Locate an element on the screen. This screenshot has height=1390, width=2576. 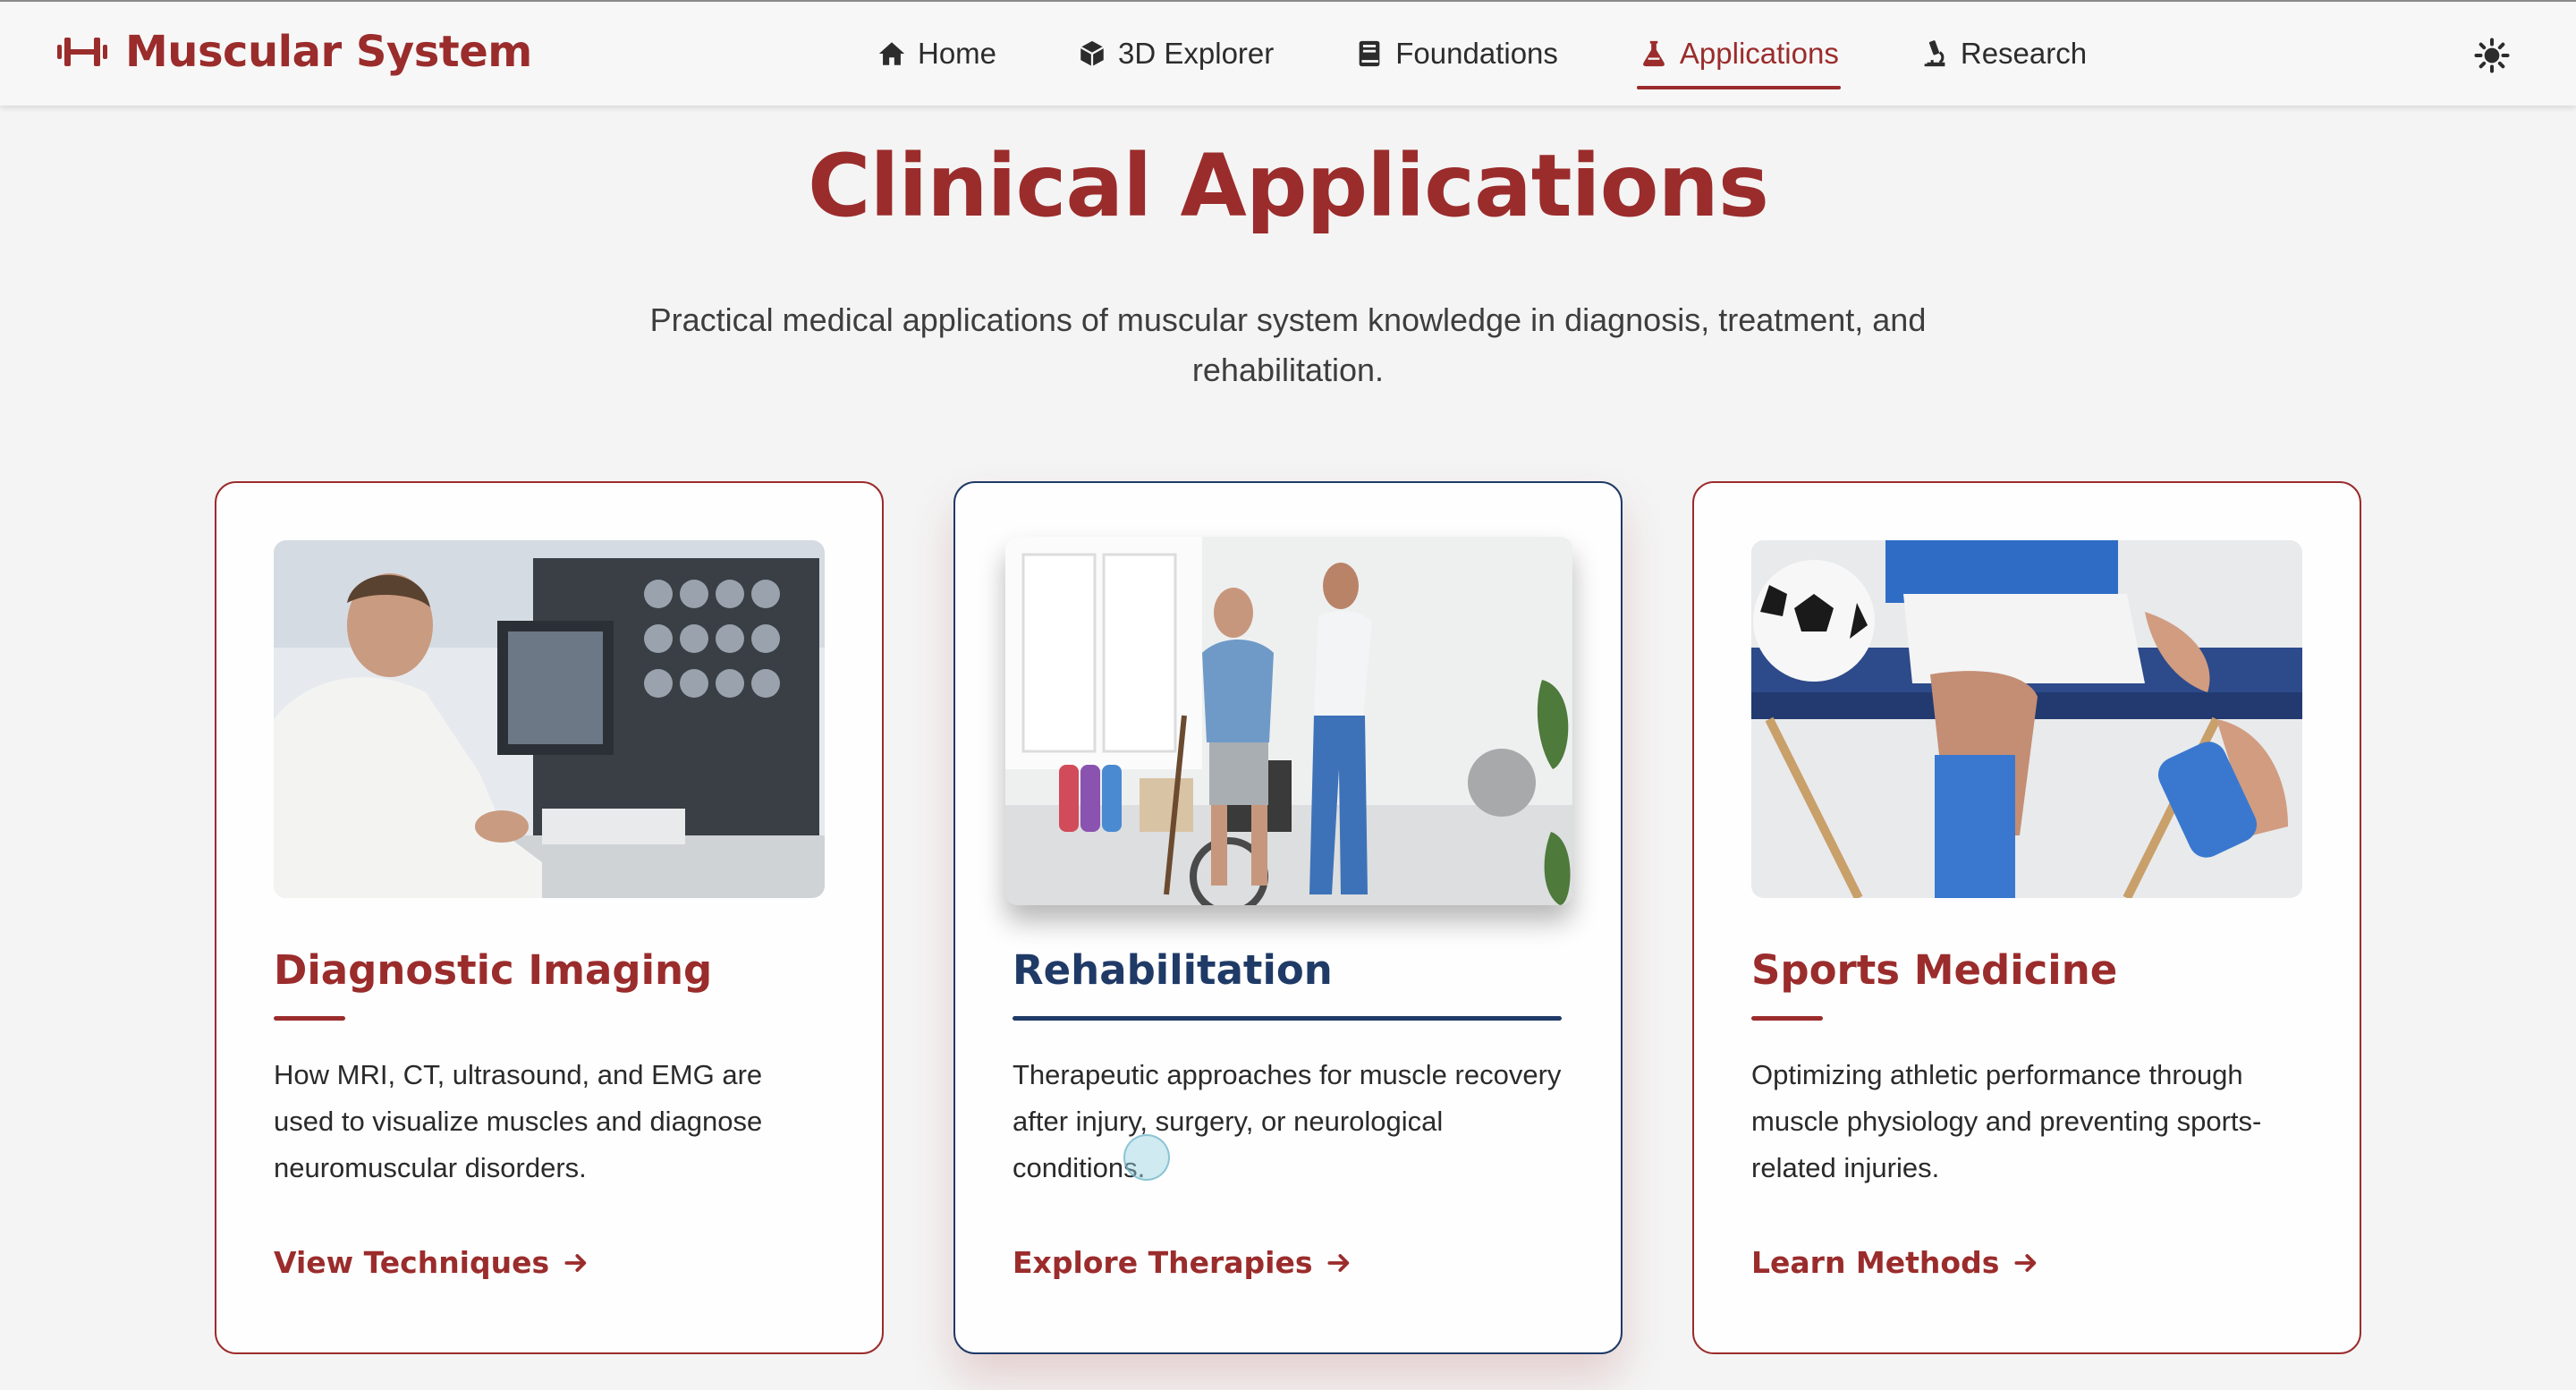
nav-research: Research is located at coordinates (2003, 54).